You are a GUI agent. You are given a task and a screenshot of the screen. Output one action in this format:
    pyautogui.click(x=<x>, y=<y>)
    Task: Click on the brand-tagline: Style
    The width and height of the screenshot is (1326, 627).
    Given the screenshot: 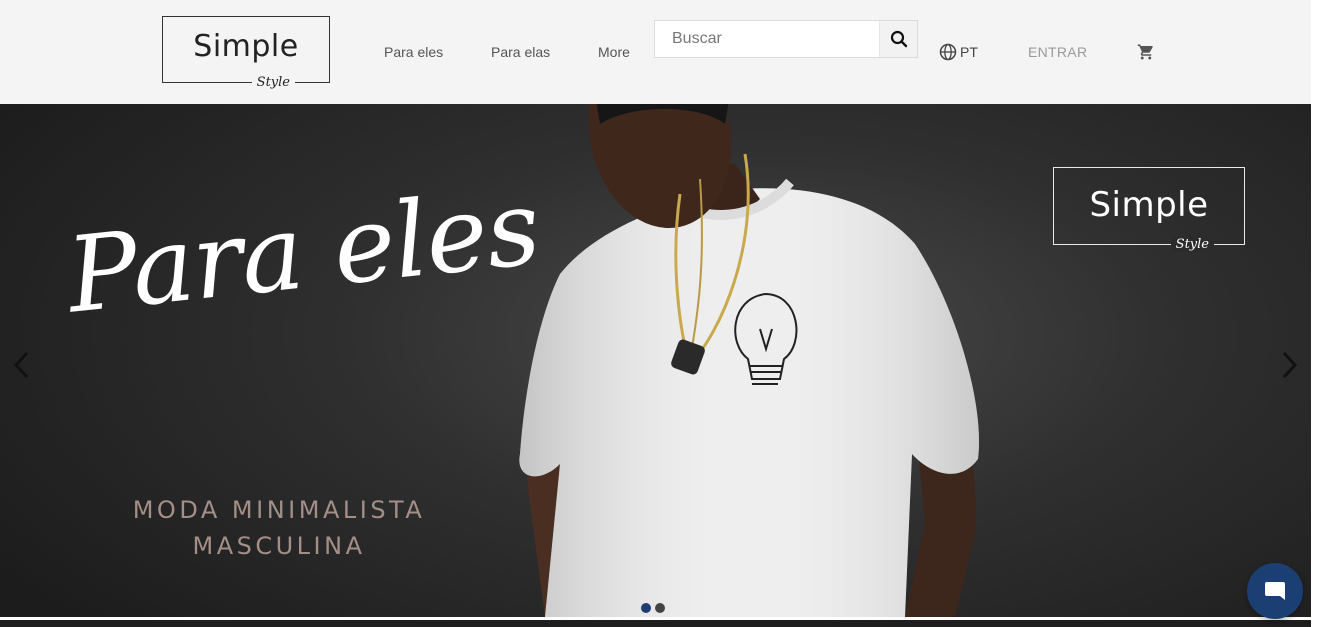 What is the action you would take?
    pyautogui.click(x=273, y=82)
    